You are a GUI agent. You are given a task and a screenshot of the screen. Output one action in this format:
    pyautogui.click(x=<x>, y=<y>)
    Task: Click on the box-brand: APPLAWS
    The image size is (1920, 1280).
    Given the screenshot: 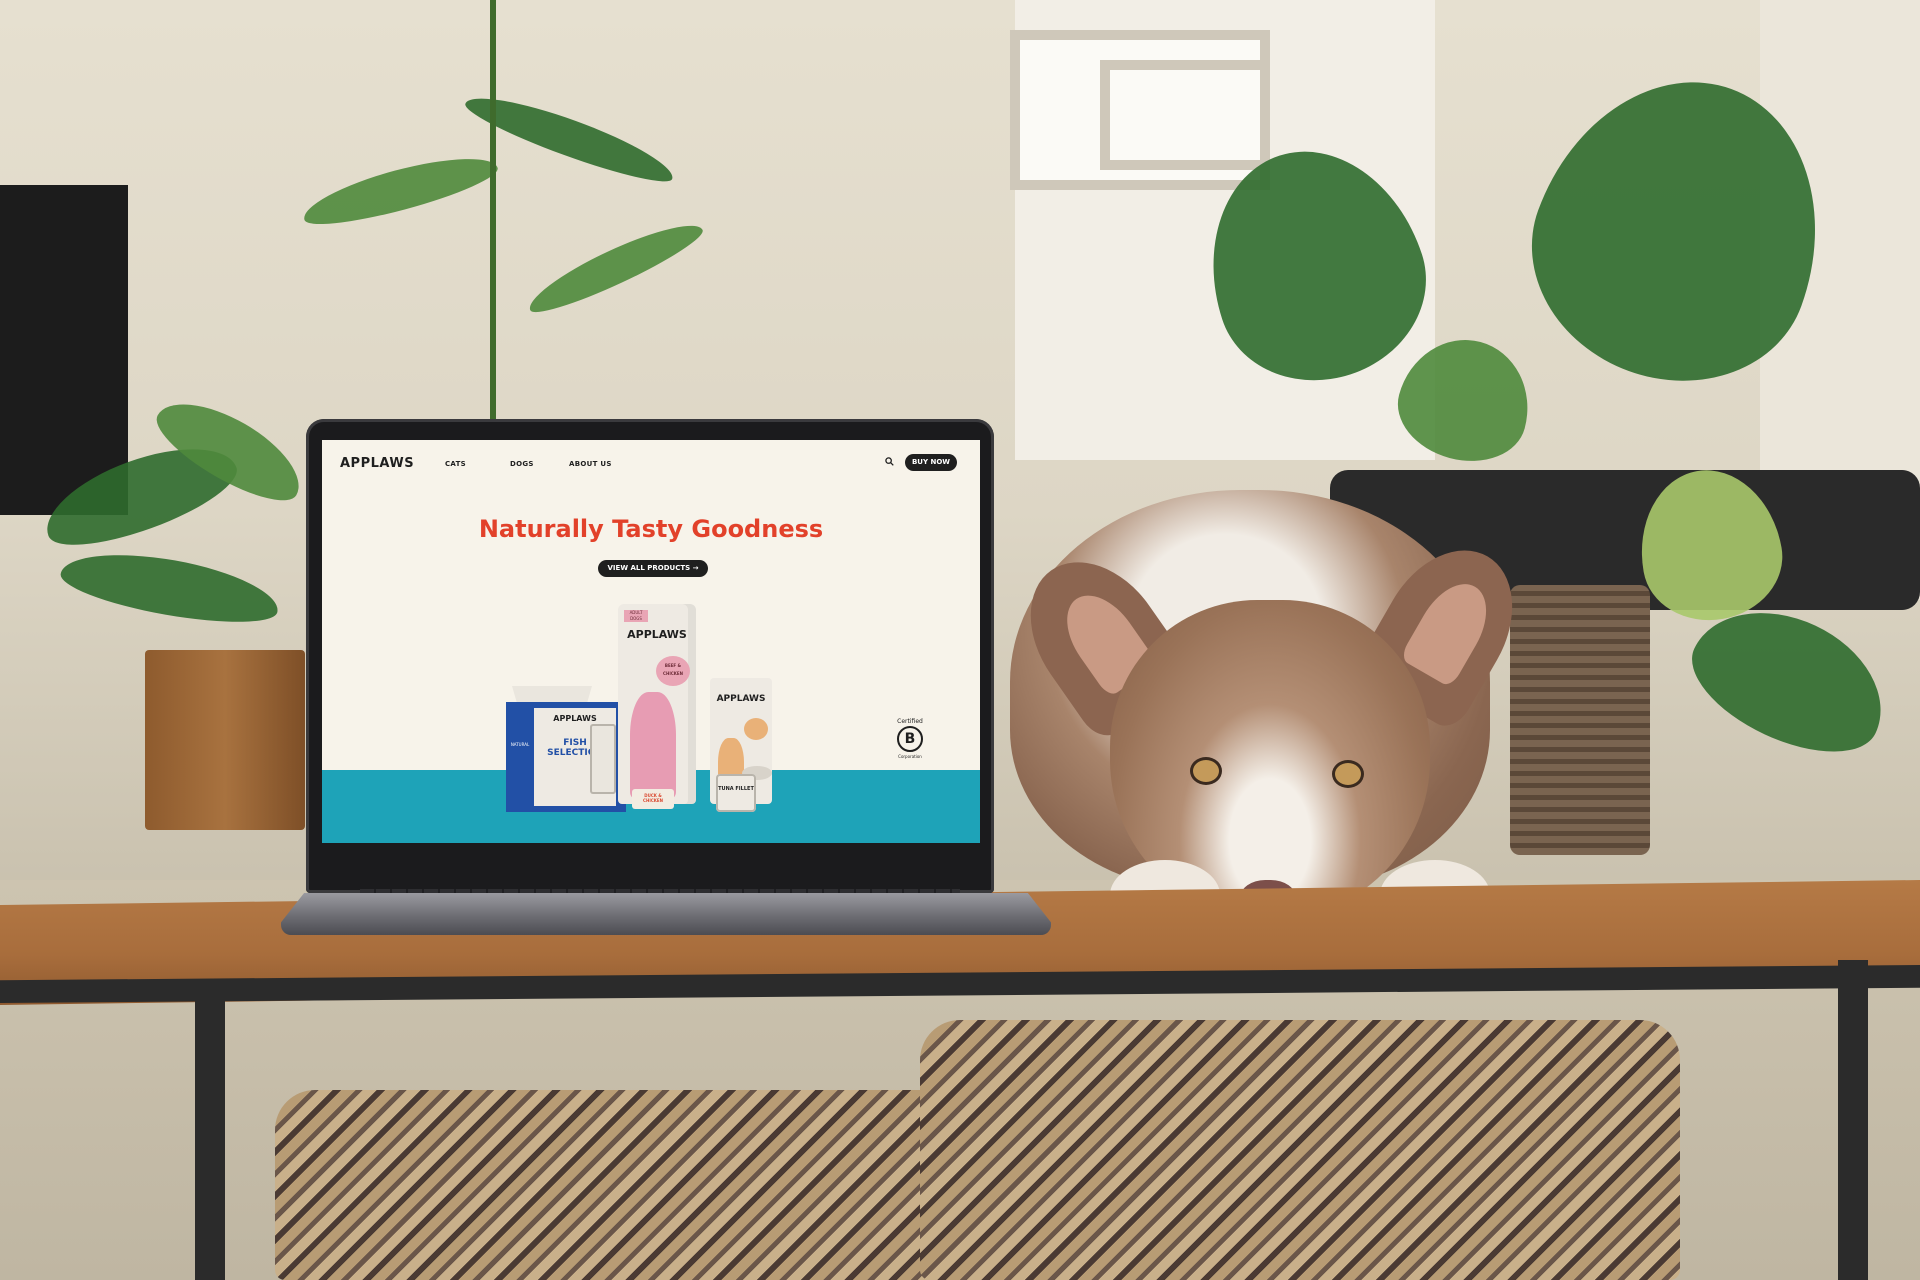 What is the action you would take?
    pyautogui.click(x=575, y=718)
    